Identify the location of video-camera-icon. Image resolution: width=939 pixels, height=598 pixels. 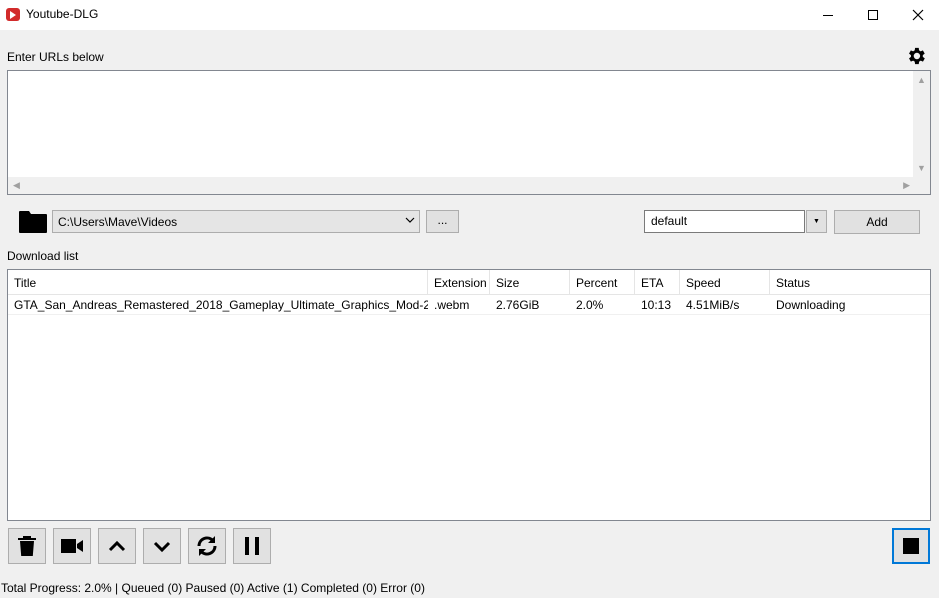
(72, 546).